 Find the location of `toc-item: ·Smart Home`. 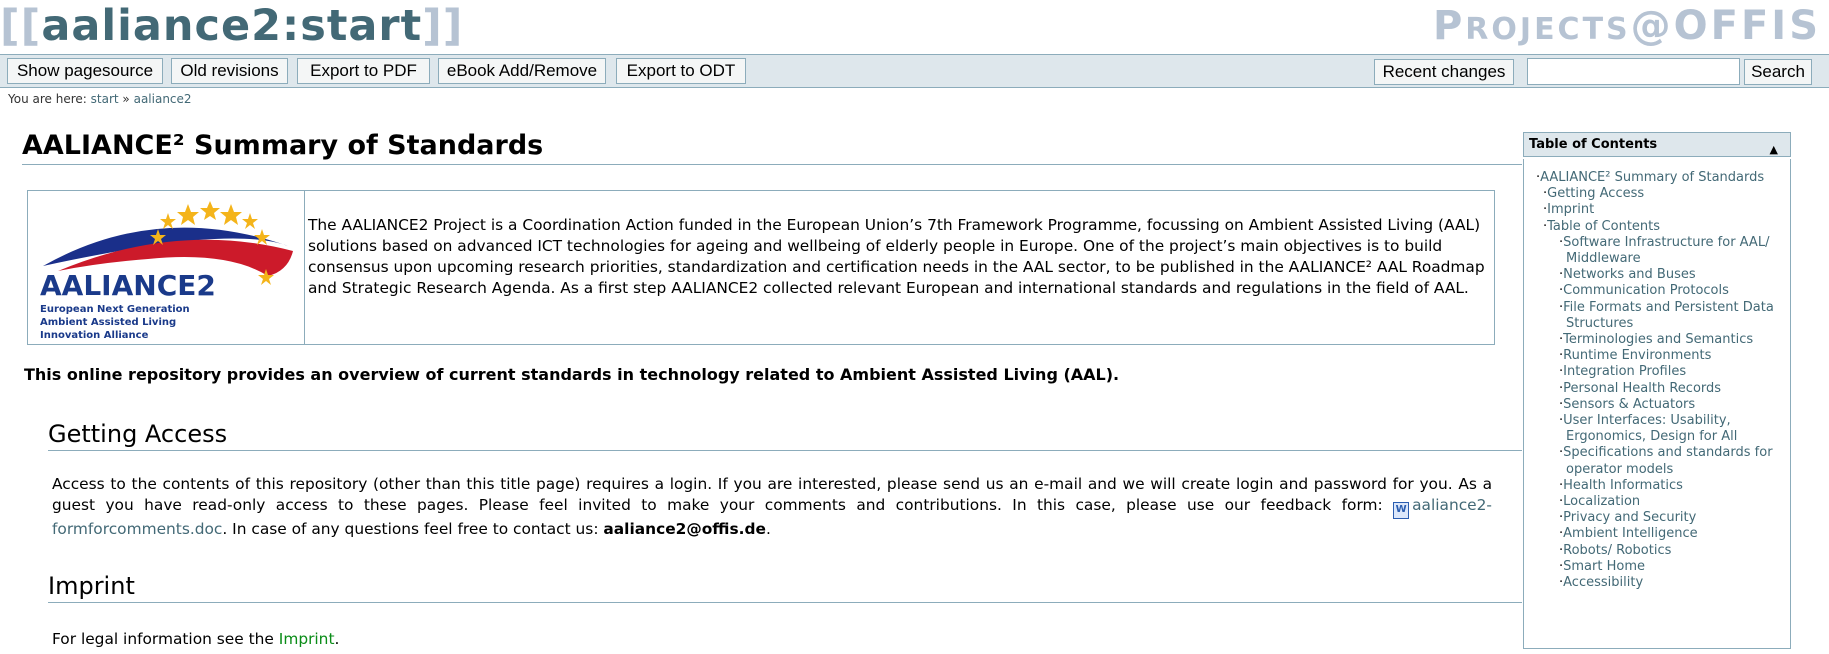

toc-item: ·Smart Home is located at coordinates (1658, 567).